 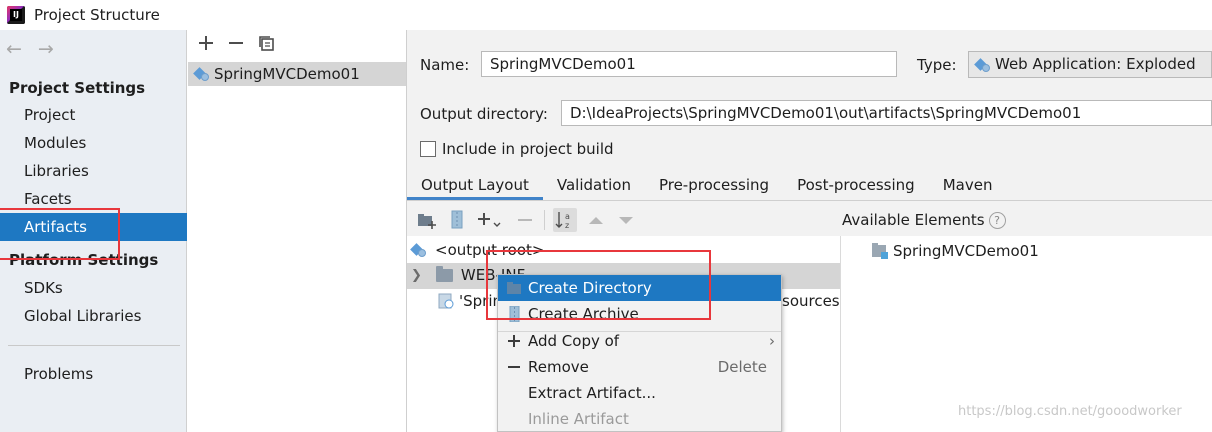 What do you see at coordinates (457, 220) in the screenshot?
I see `archive-icon` at bounding box center [457, 220].